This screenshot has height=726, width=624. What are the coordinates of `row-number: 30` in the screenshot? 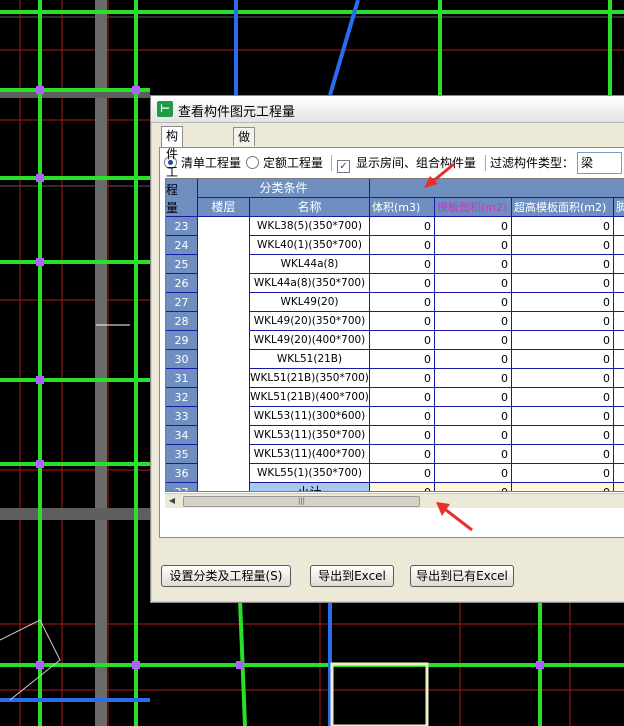 It's located at (182, 359).